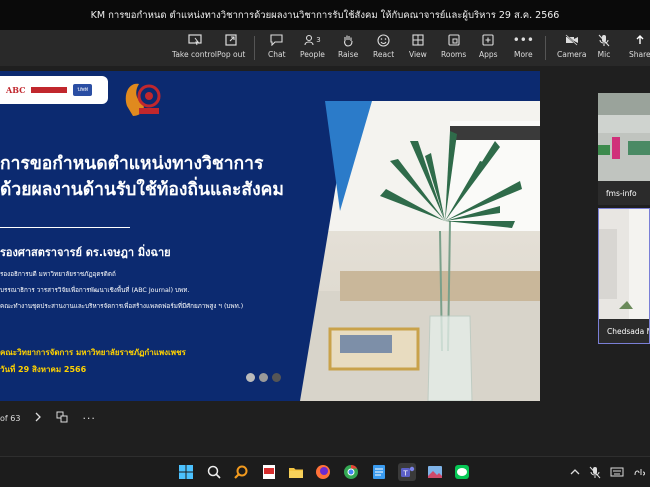  Describe the element at coordinates (231, 54) in the screenshot. I see `pop-out-label: Pop out` at that location.